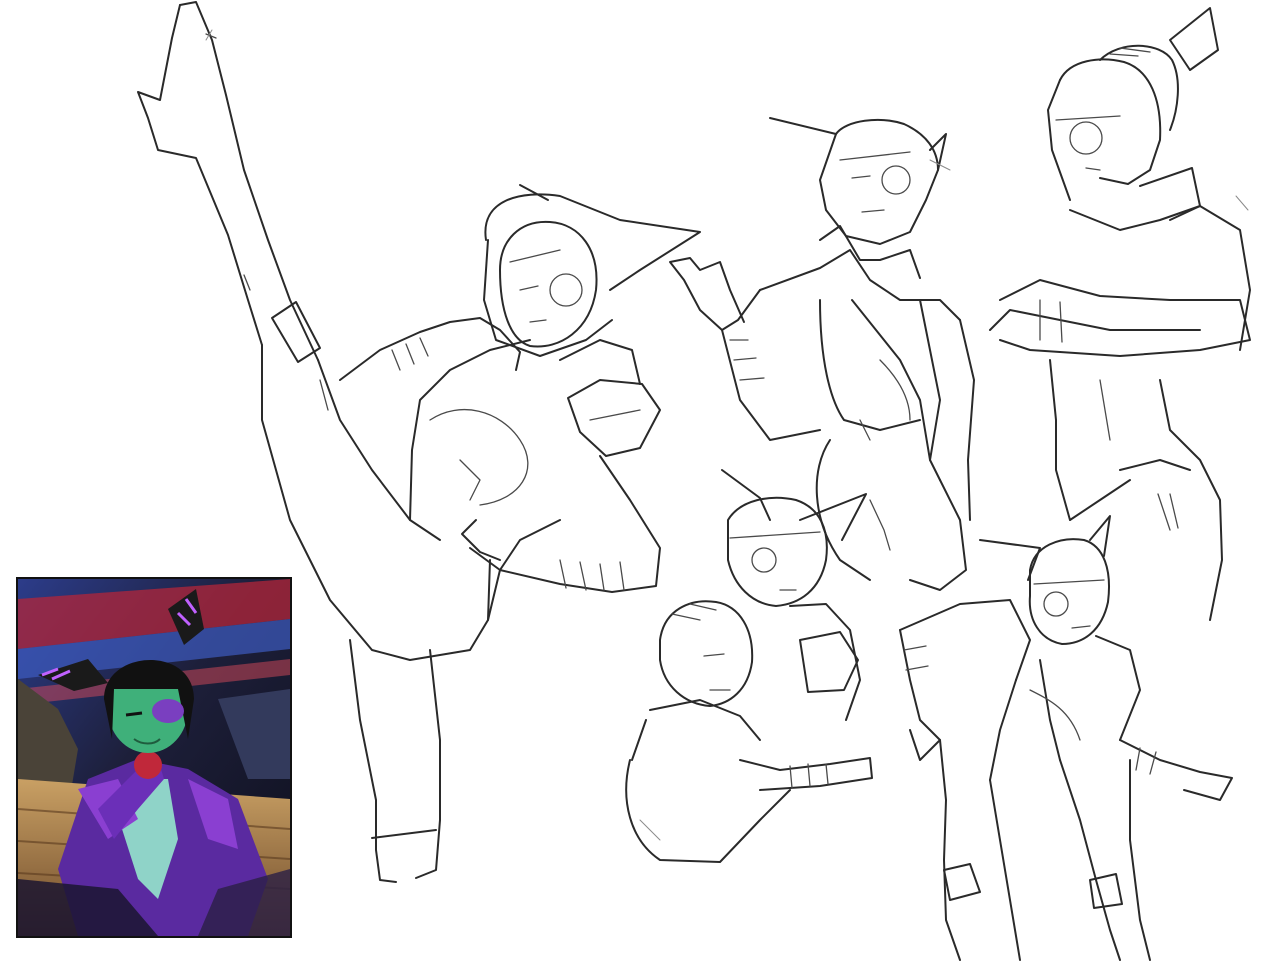 The height and width of the screenshot is (969, 1280). I want to click on sketch-figure-standing, so click(822, 354).